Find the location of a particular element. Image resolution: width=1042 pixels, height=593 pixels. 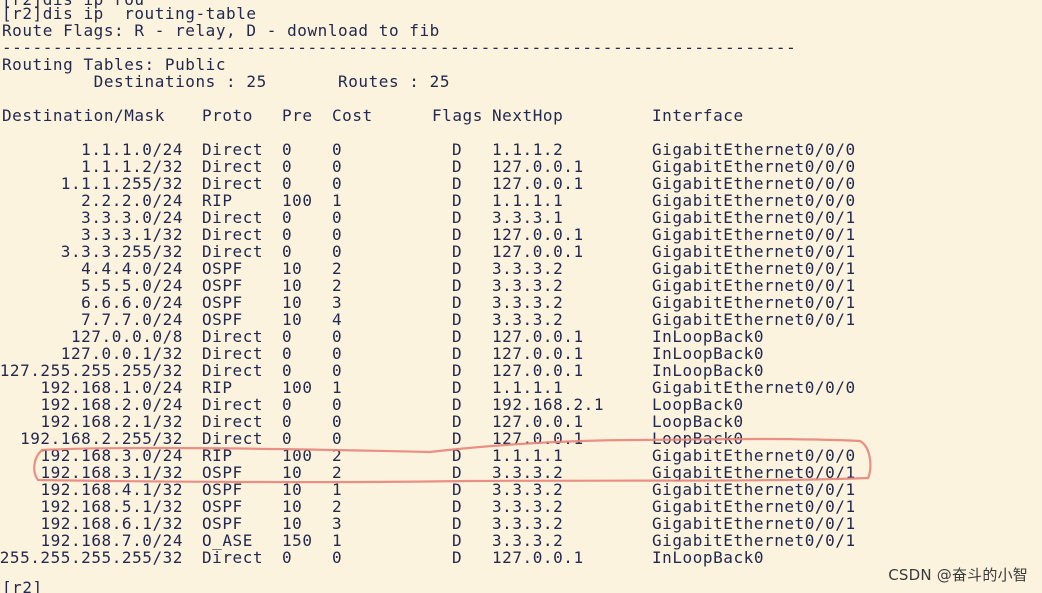

cell-nexthop: 3.3.3.1 is located at coordinates (528, 217).